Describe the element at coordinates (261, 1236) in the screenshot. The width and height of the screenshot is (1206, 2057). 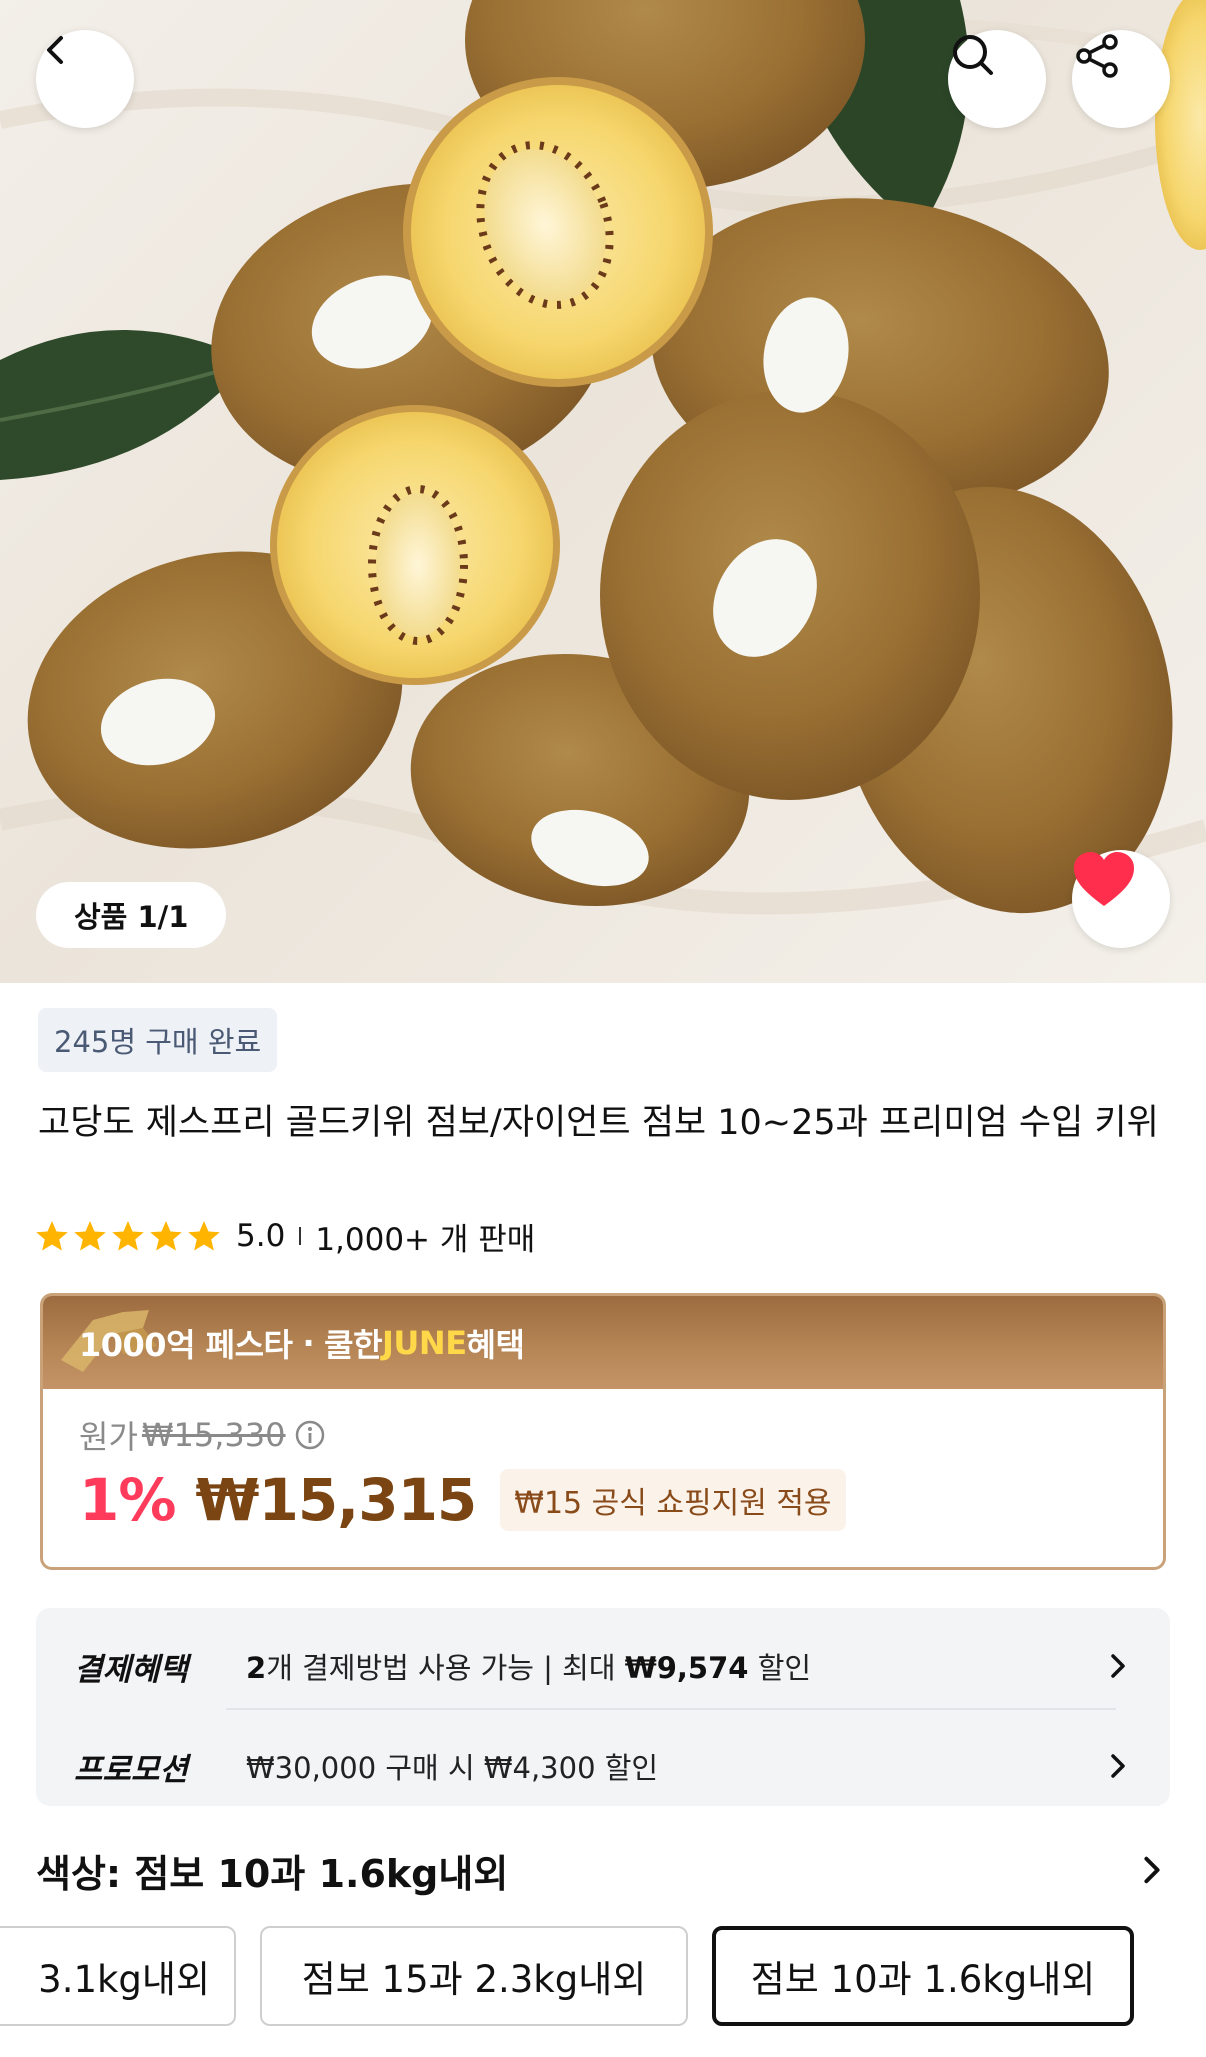
I see `rating-value: 5.0` at that location.